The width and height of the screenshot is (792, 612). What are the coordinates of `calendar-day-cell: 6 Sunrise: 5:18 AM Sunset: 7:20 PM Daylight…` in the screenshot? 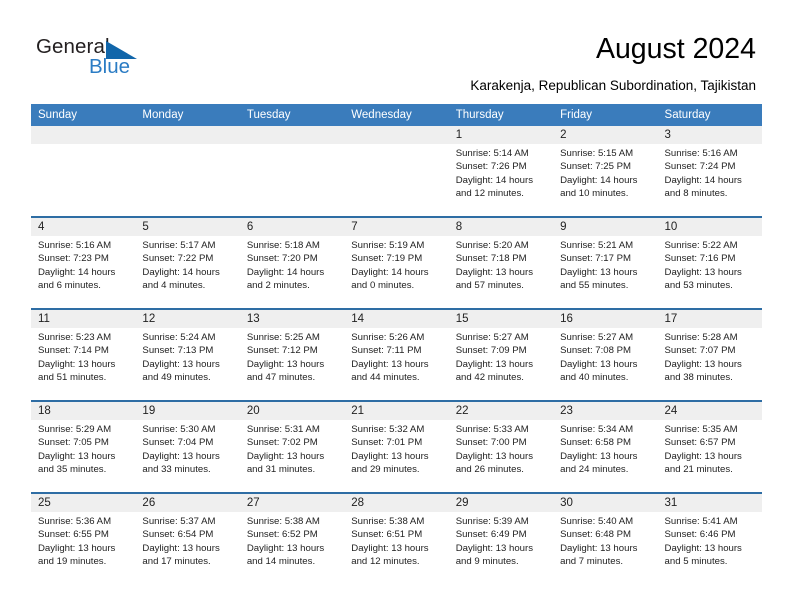 It's located at (292, 263).